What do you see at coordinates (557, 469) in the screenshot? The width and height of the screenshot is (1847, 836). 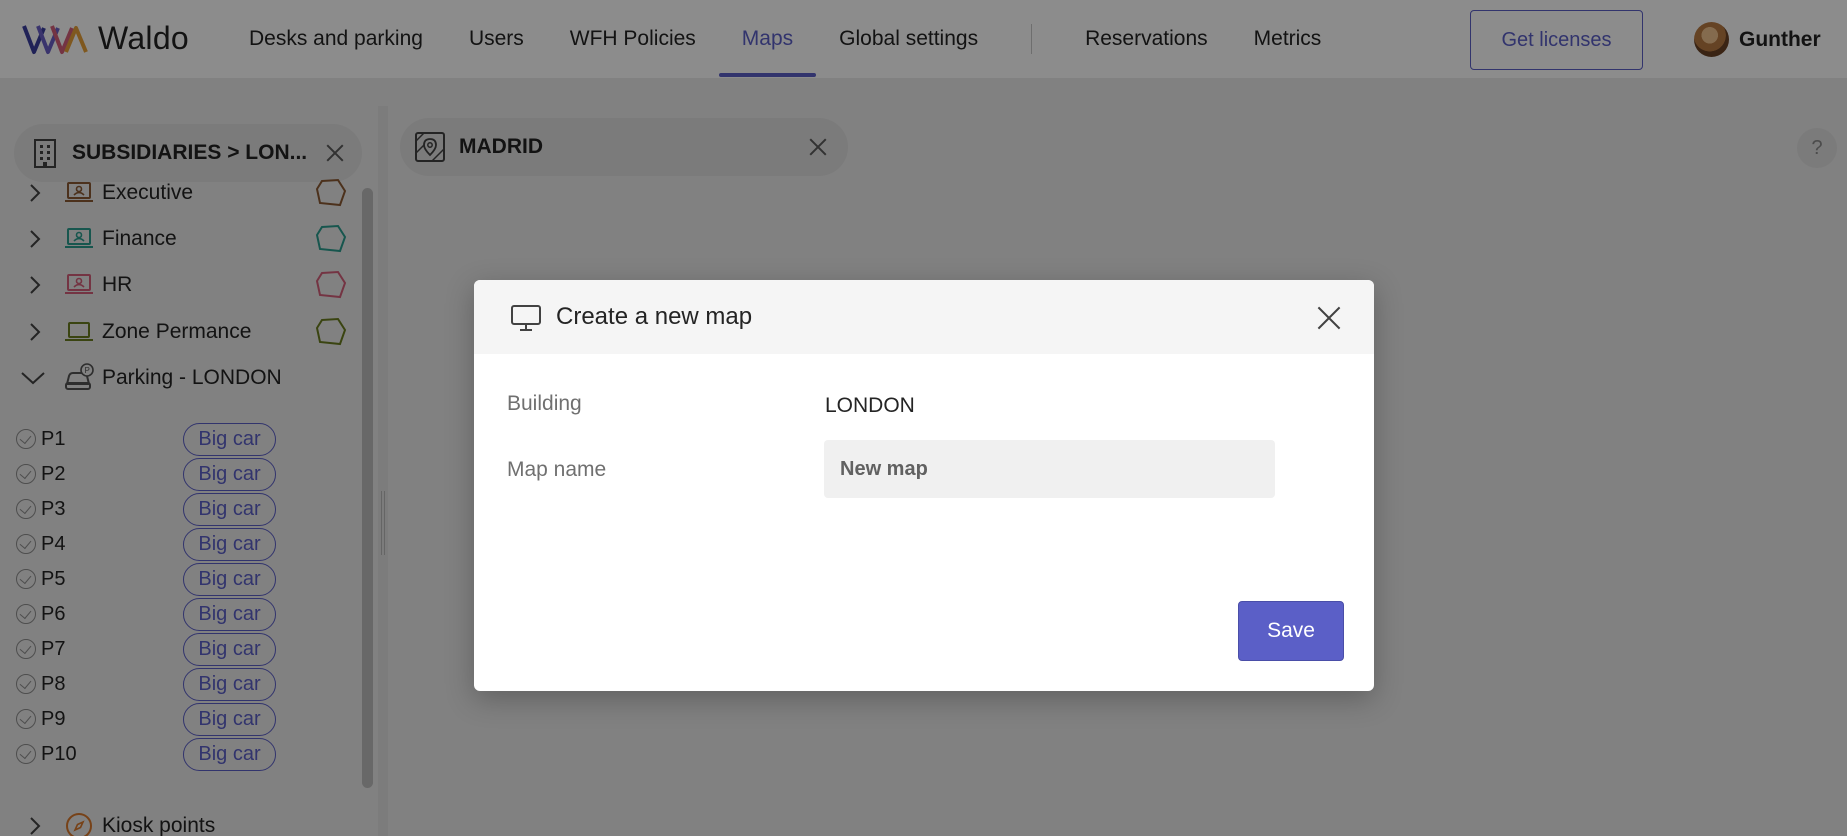 I see `map-name-label: Map name` at bounding box center [557, 469].